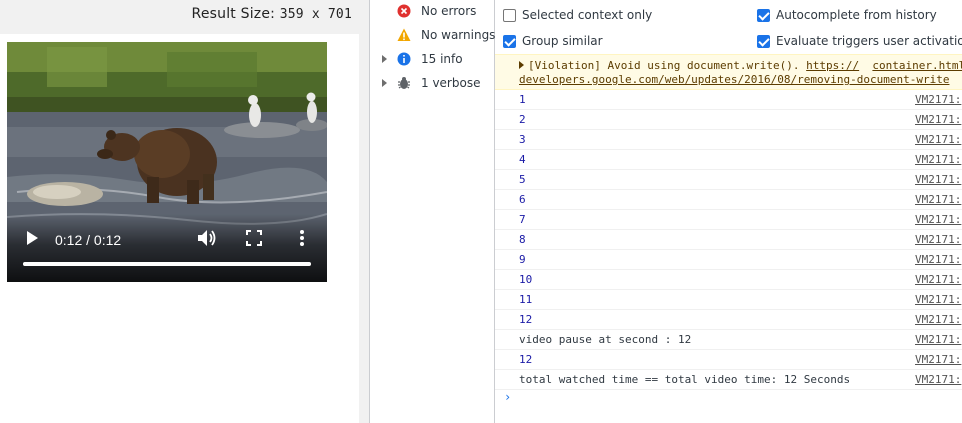 Image resolution: width=962 pixels, height=423 pixels. Describe the element at coordinates (442, 59) in the screenshot. I see `filter-info-label: 15 info` at that location.